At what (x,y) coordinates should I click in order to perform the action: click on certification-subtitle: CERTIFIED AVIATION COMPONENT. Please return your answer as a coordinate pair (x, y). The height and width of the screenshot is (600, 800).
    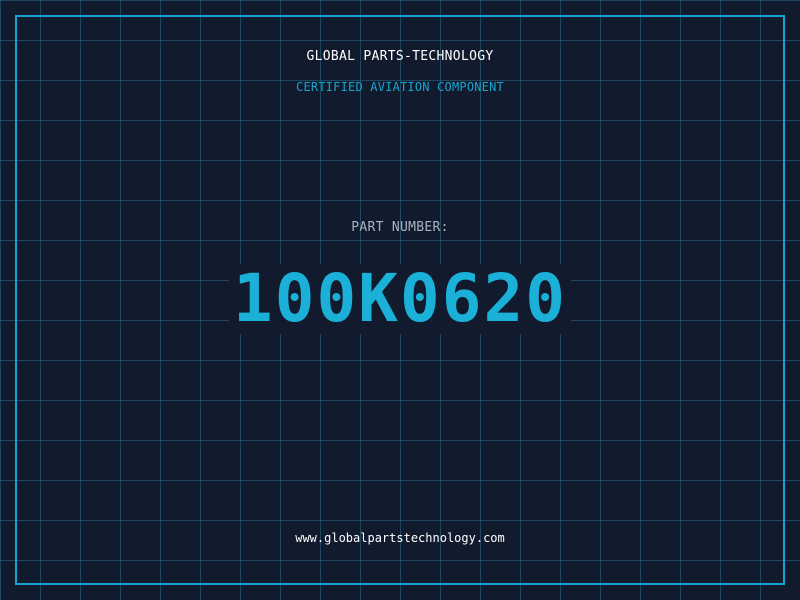
    Looking at the image, I should click on (400, 87).